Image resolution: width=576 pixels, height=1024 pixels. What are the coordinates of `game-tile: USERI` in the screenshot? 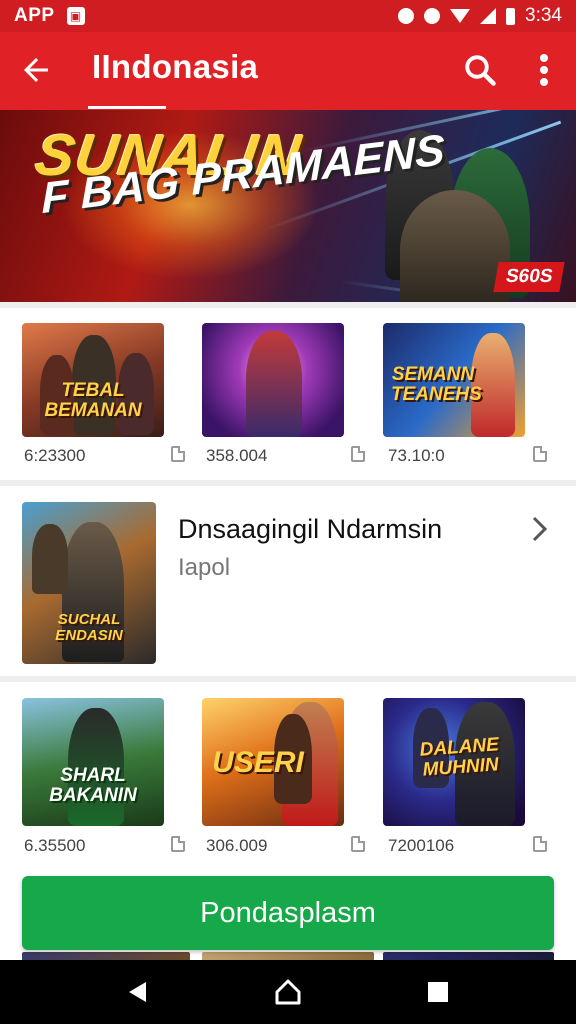 It's located at (273, 762).